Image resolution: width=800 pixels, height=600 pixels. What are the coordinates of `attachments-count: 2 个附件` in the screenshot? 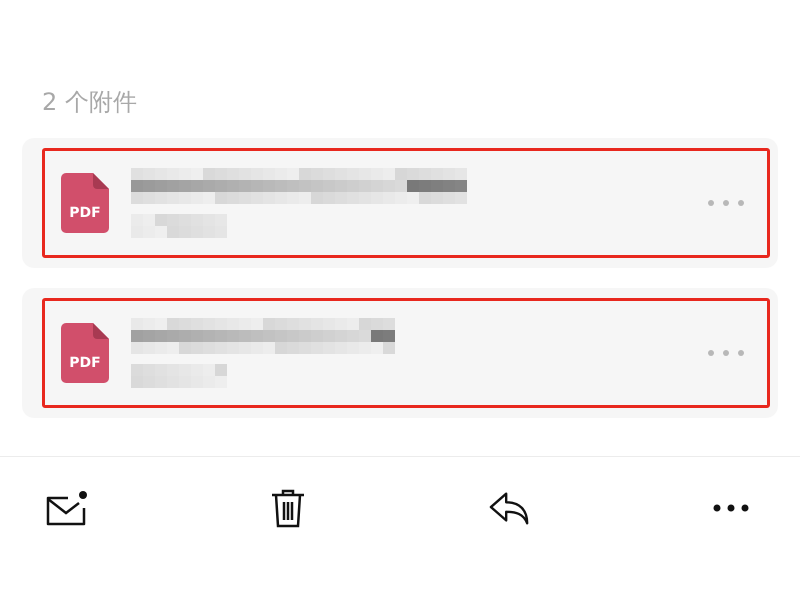 It's located at (90, 102).